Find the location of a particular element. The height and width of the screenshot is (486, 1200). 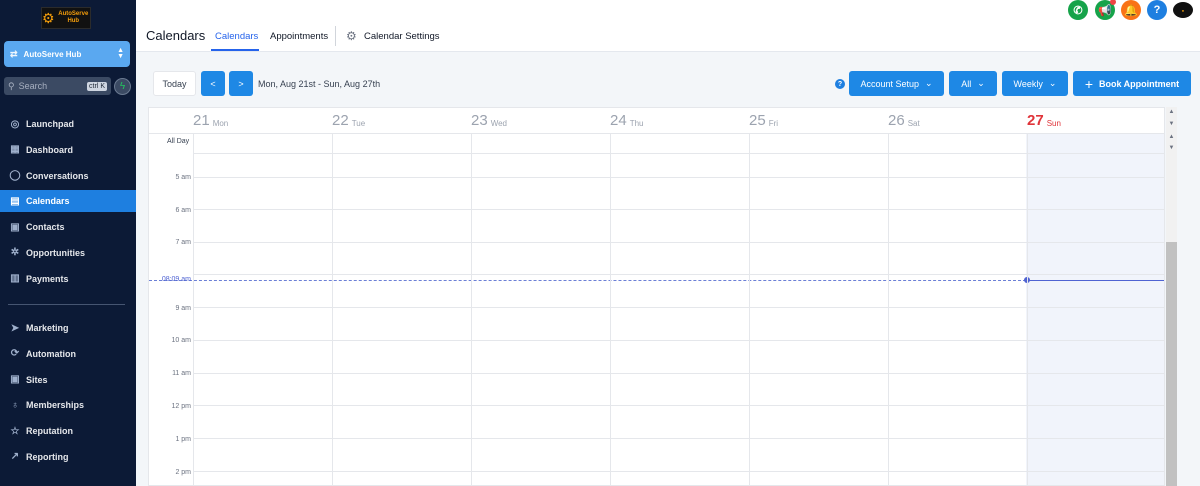

account-setup-label: Account Setup is located at coordinates (889, 83).